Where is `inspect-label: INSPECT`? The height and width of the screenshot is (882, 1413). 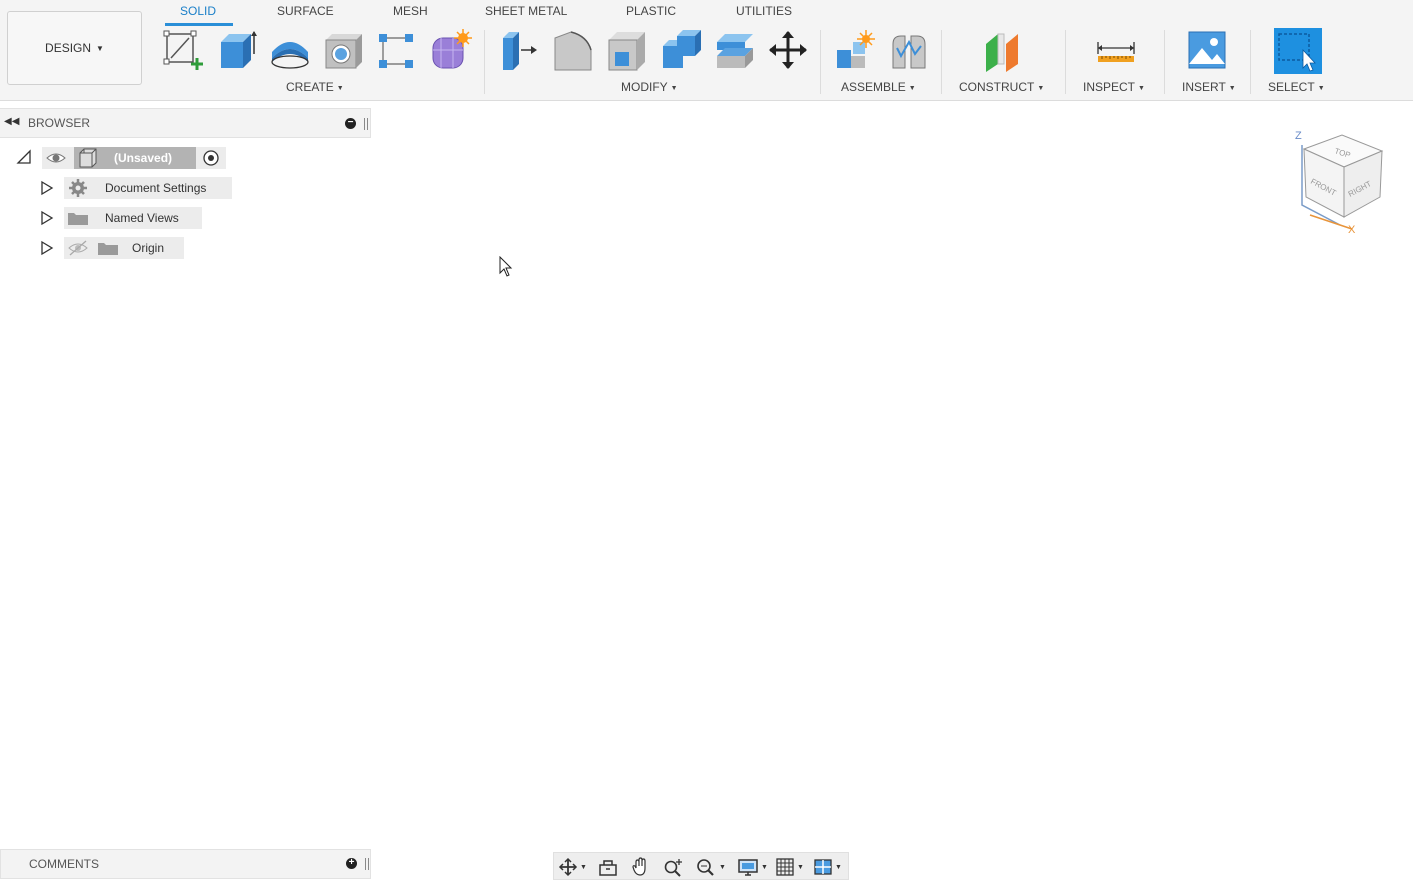
inspect-label: INSPECT is located at coordinates (1109, 87).